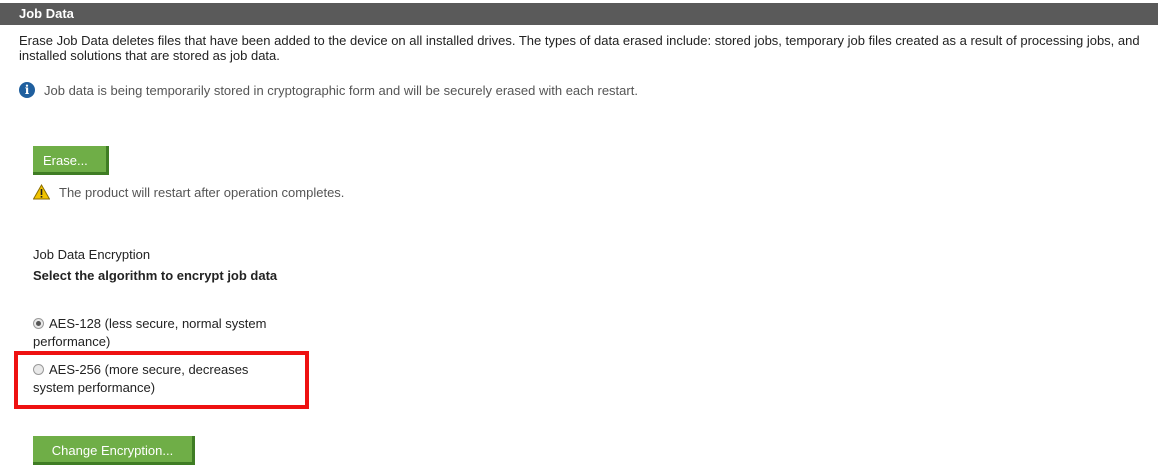 Image resolution: width=1158 pixels, height=465 pixels. Describe the element at coordinates (38, 323) in the screenshot. I see `aes-128-radio` at that location.